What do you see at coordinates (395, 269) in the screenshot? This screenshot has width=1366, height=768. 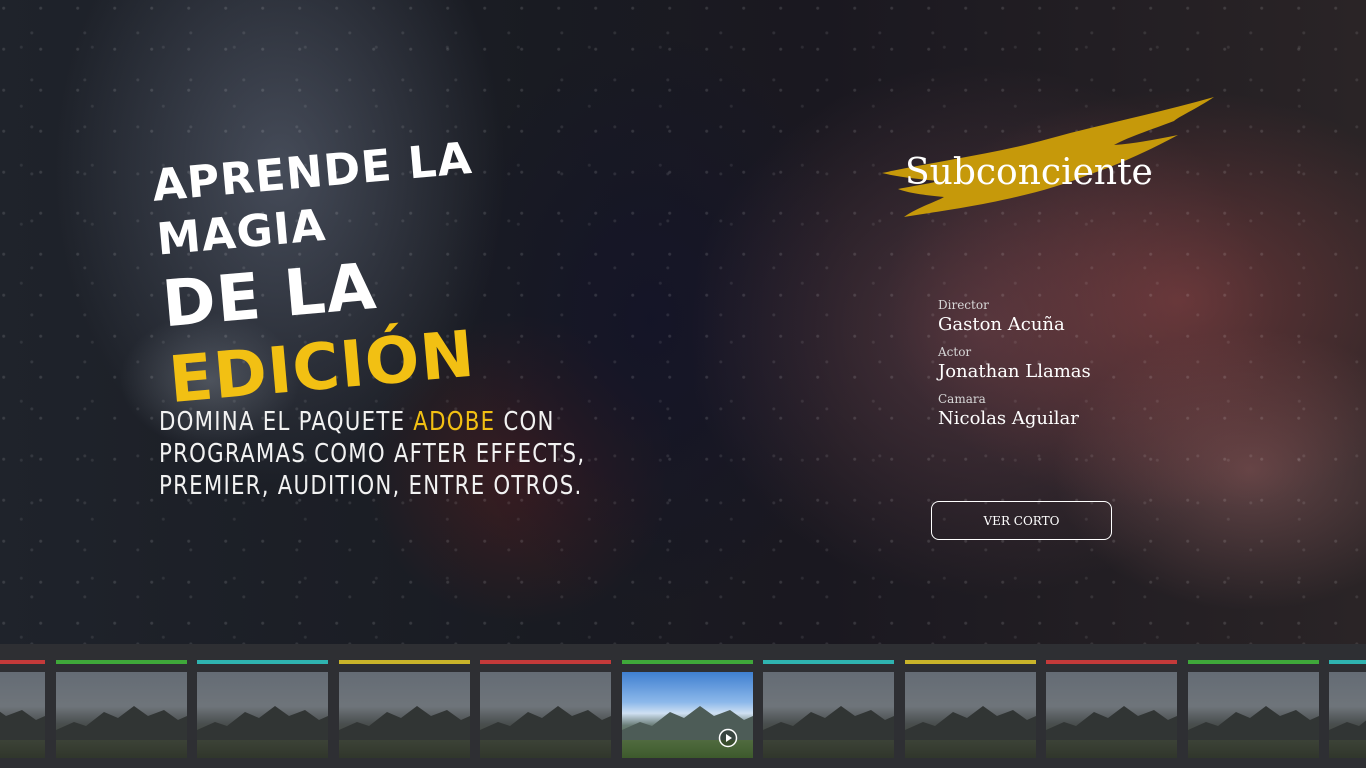 I see `hero-headline: Aprende la magia de la edición` at bounding box center [395, 269].